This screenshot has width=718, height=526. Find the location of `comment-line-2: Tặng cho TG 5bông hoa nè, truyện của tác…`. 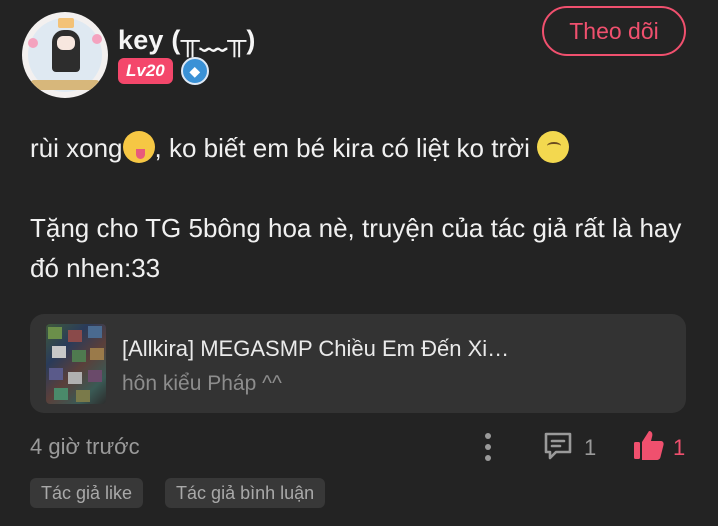

comment-line-2: Tặng cho TG 5bông hoa nè, truyện của tác… is located at coordinates (356, 248).